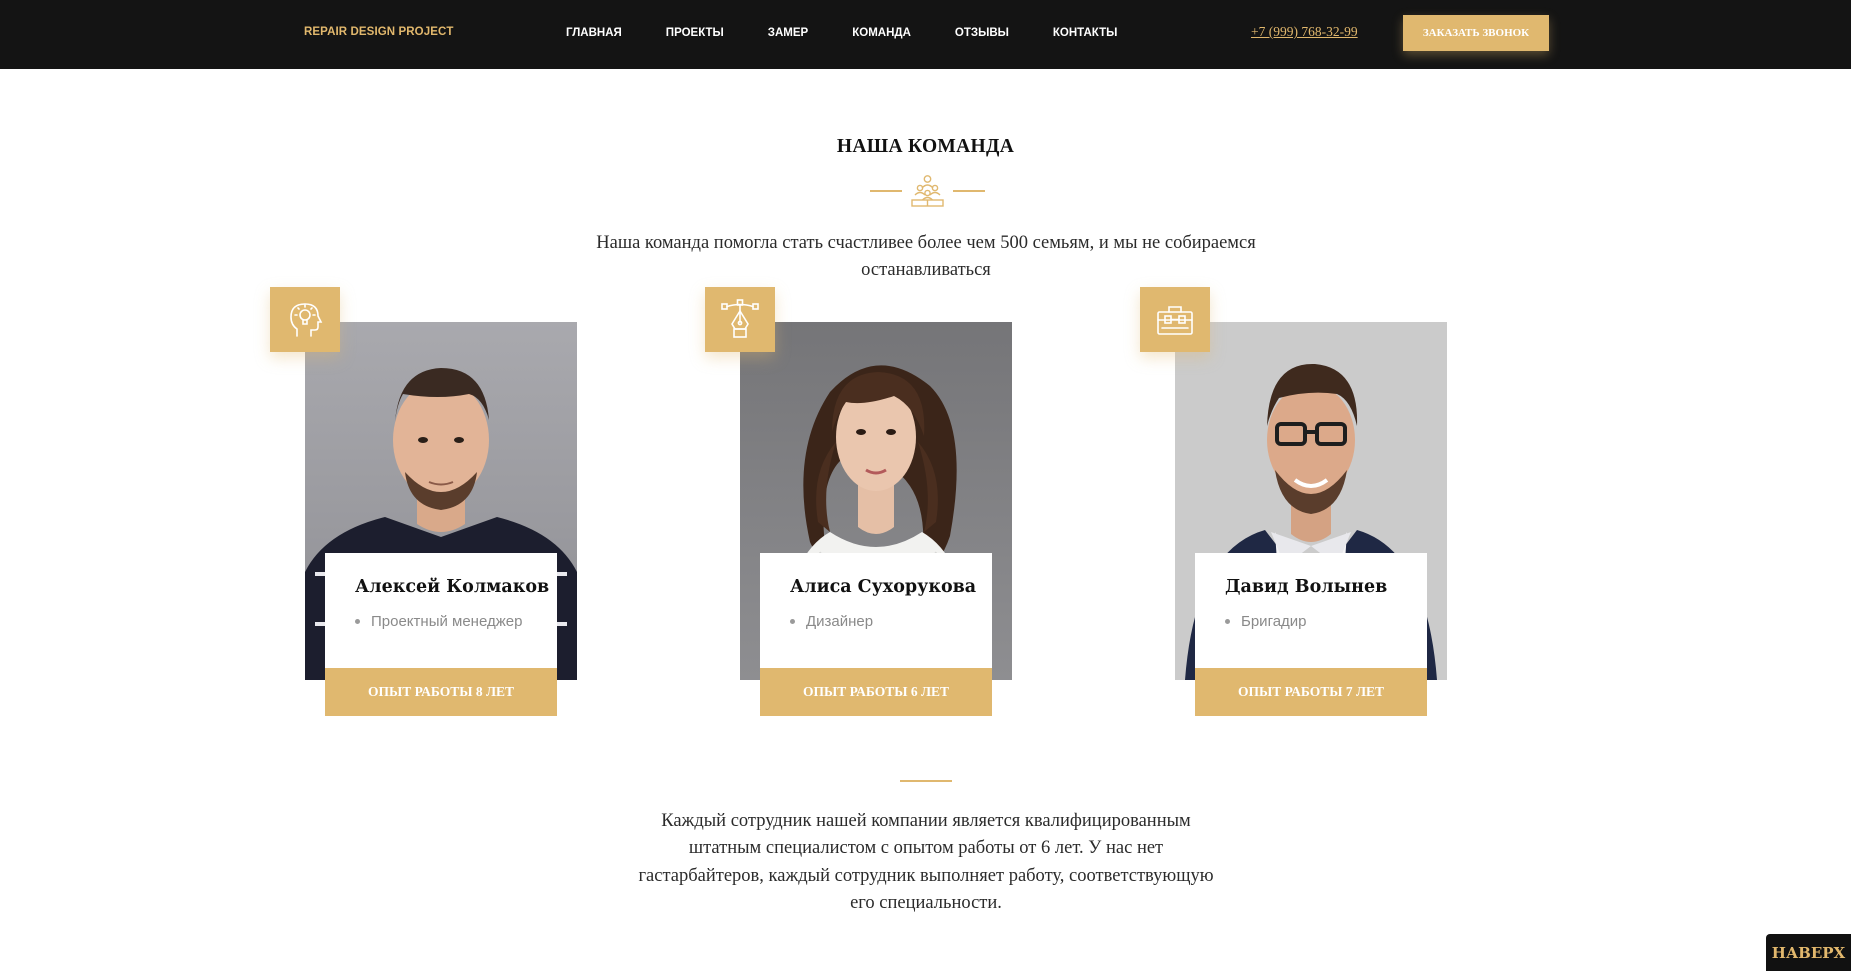 This screenshot has width=1851, height=971. I want to click on member-role: Проектный менеджер, so click(456, 621).